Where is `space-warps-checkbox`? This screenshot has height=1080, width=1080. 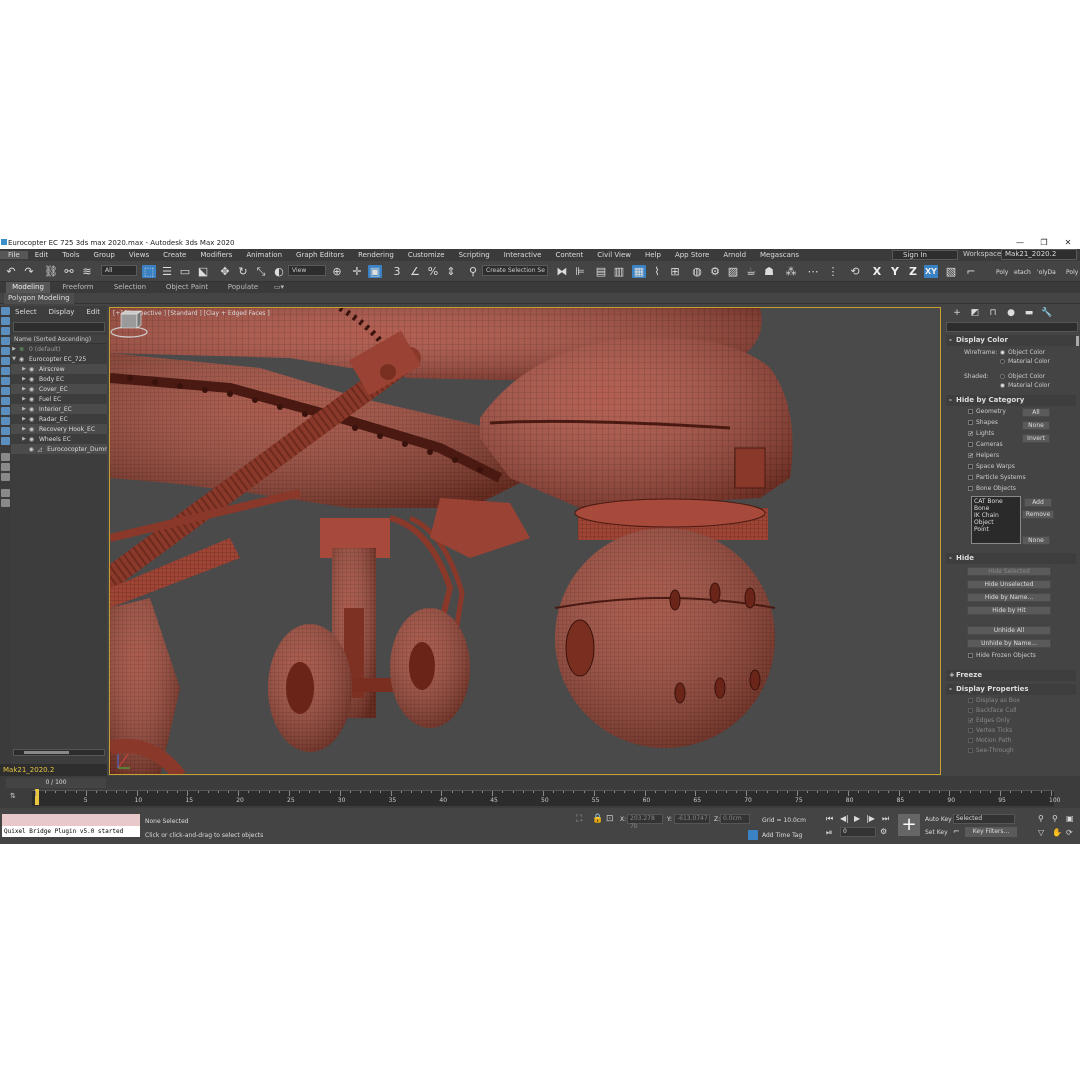 space-warps-checkbox is located at coordinates (970, 466).